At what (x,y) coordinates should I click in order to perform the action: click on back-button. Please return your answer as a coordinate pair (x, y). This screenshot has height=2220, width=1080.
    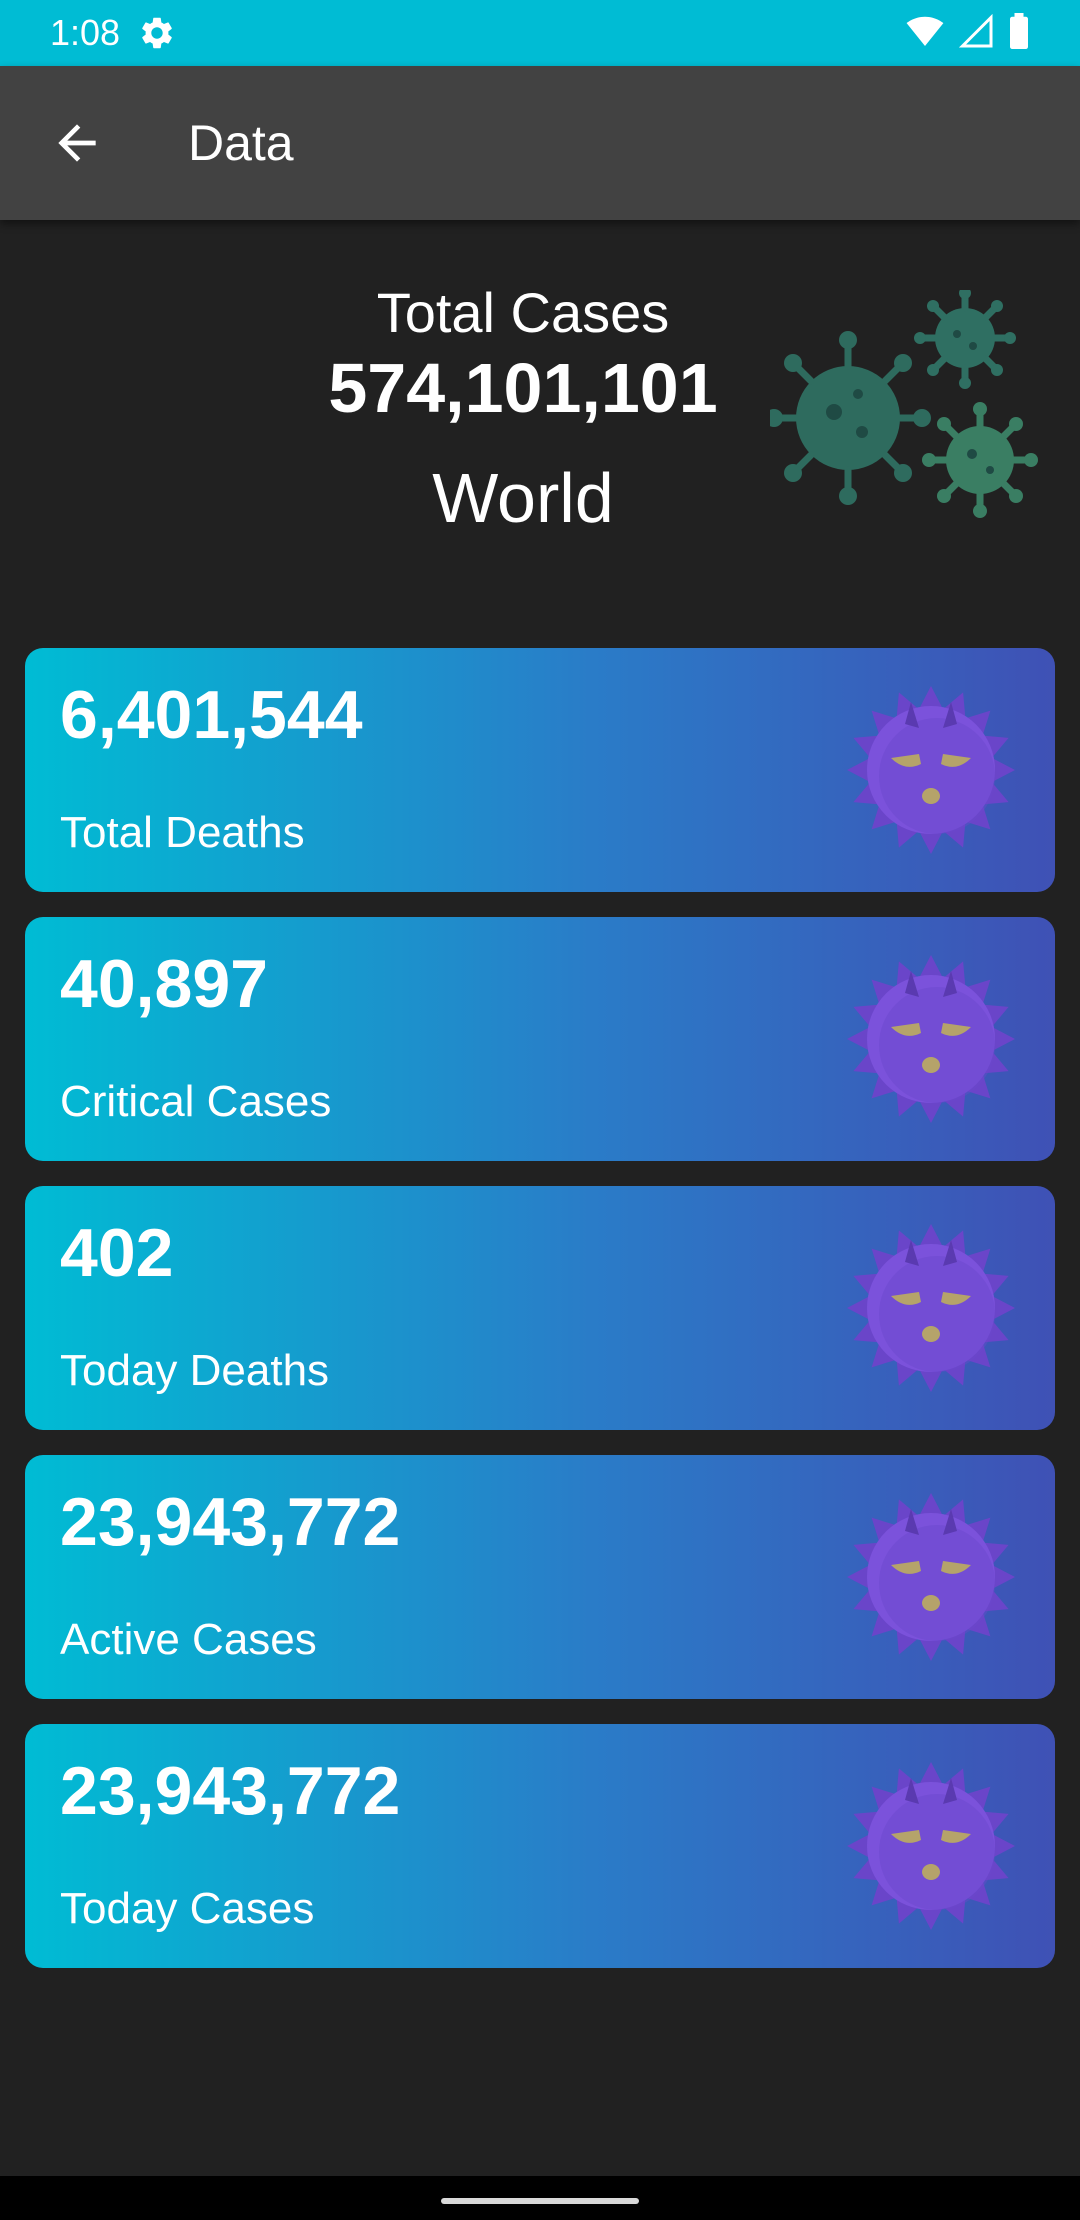
    Looking at the image, I should click on (77, 143).